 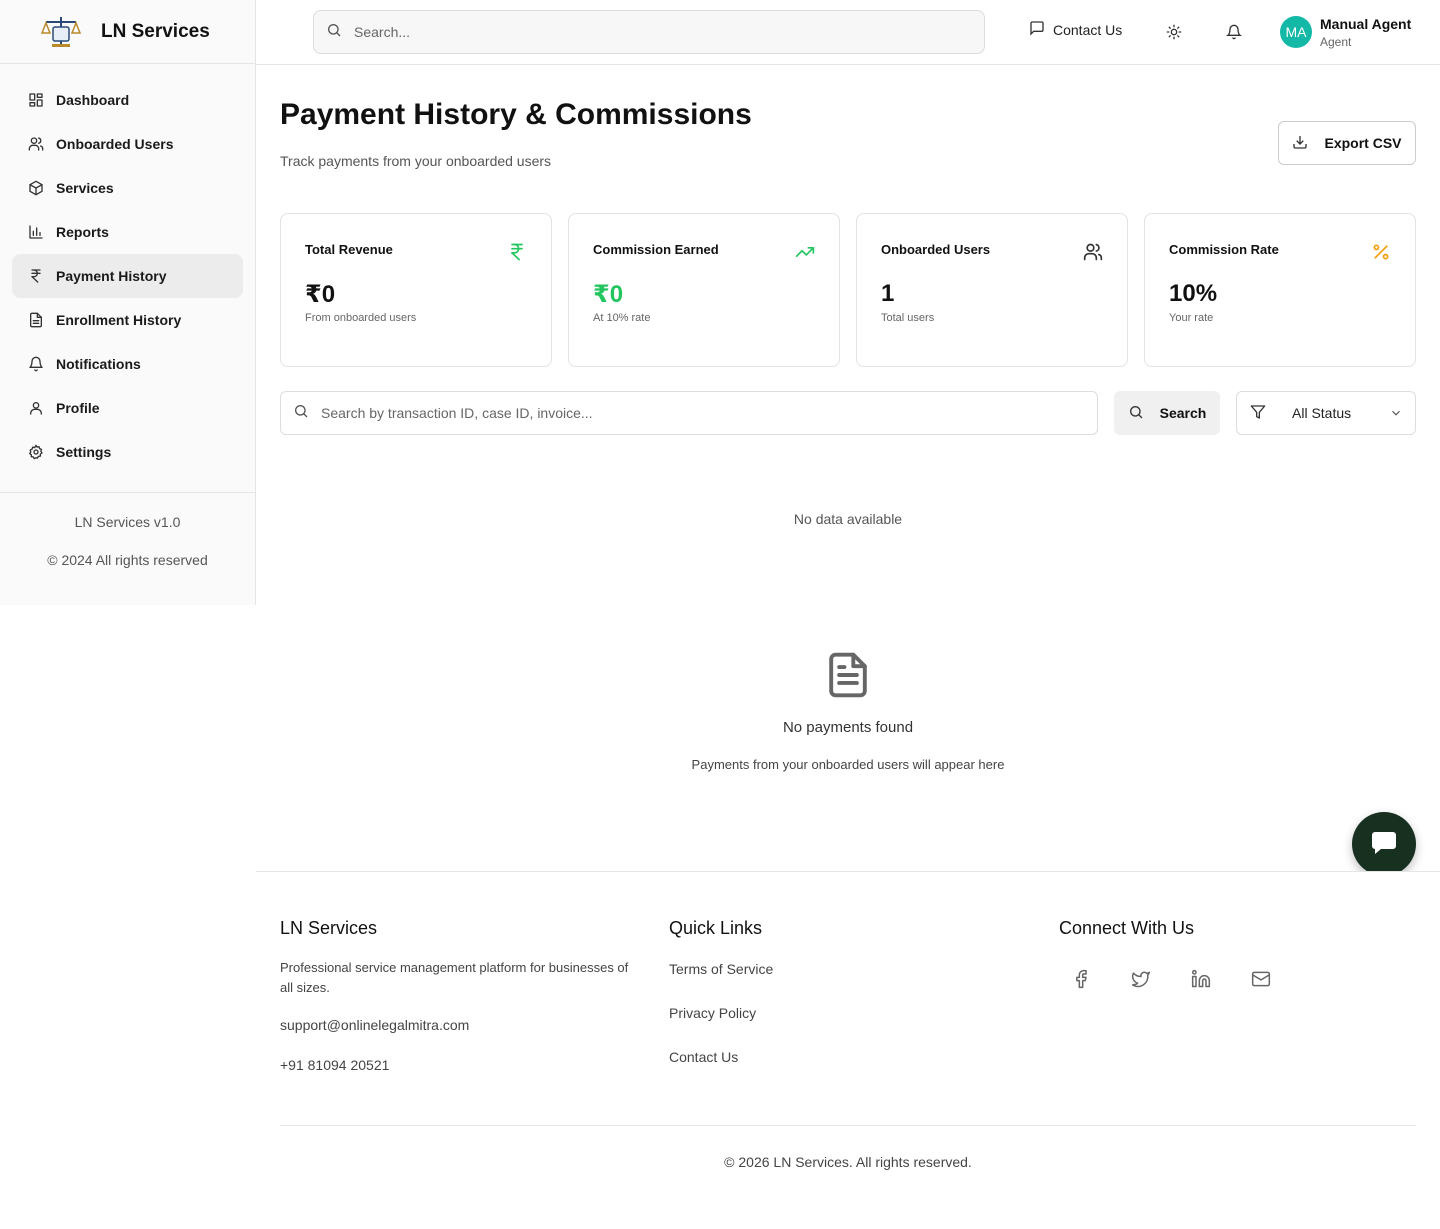 What do you see at coordinates (334, 1065) in the screenshot?
I see `footer-phone: +91 81094 20521` at bounding box center [334, 1065].